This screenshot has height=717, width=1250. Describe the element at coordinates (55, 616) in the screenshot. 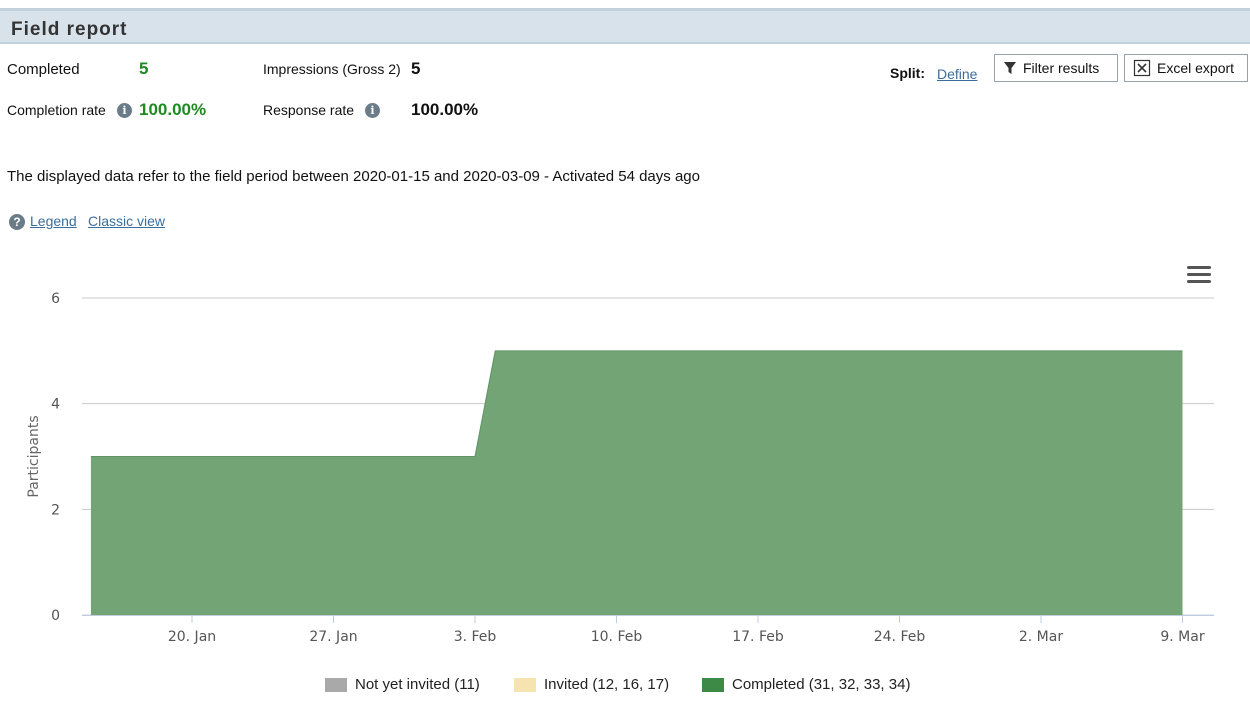

I see `y-tick-label: 0` at that location.